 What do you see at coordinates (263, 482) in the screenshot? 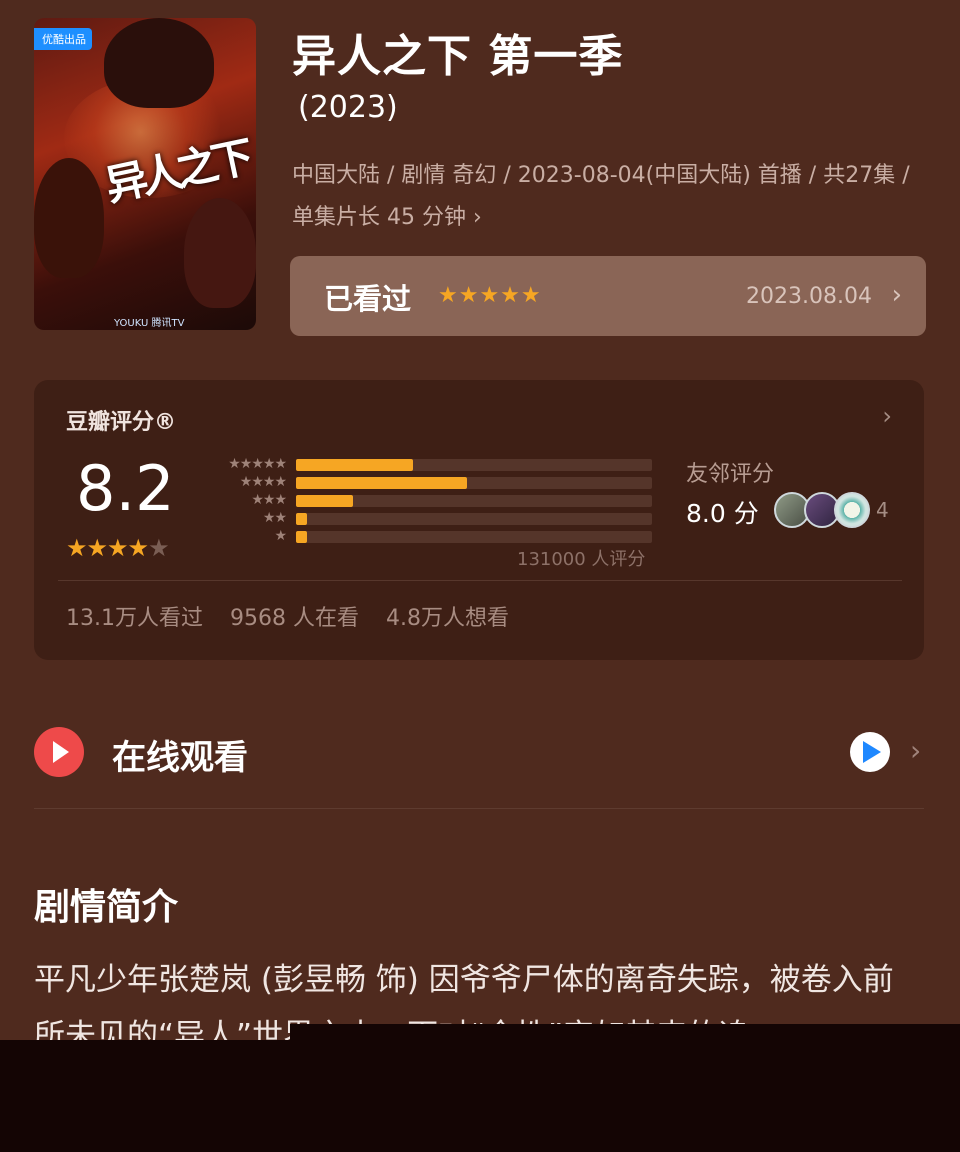
I see `star-level-icon: ★★★★` at bounding box center [263, 482].